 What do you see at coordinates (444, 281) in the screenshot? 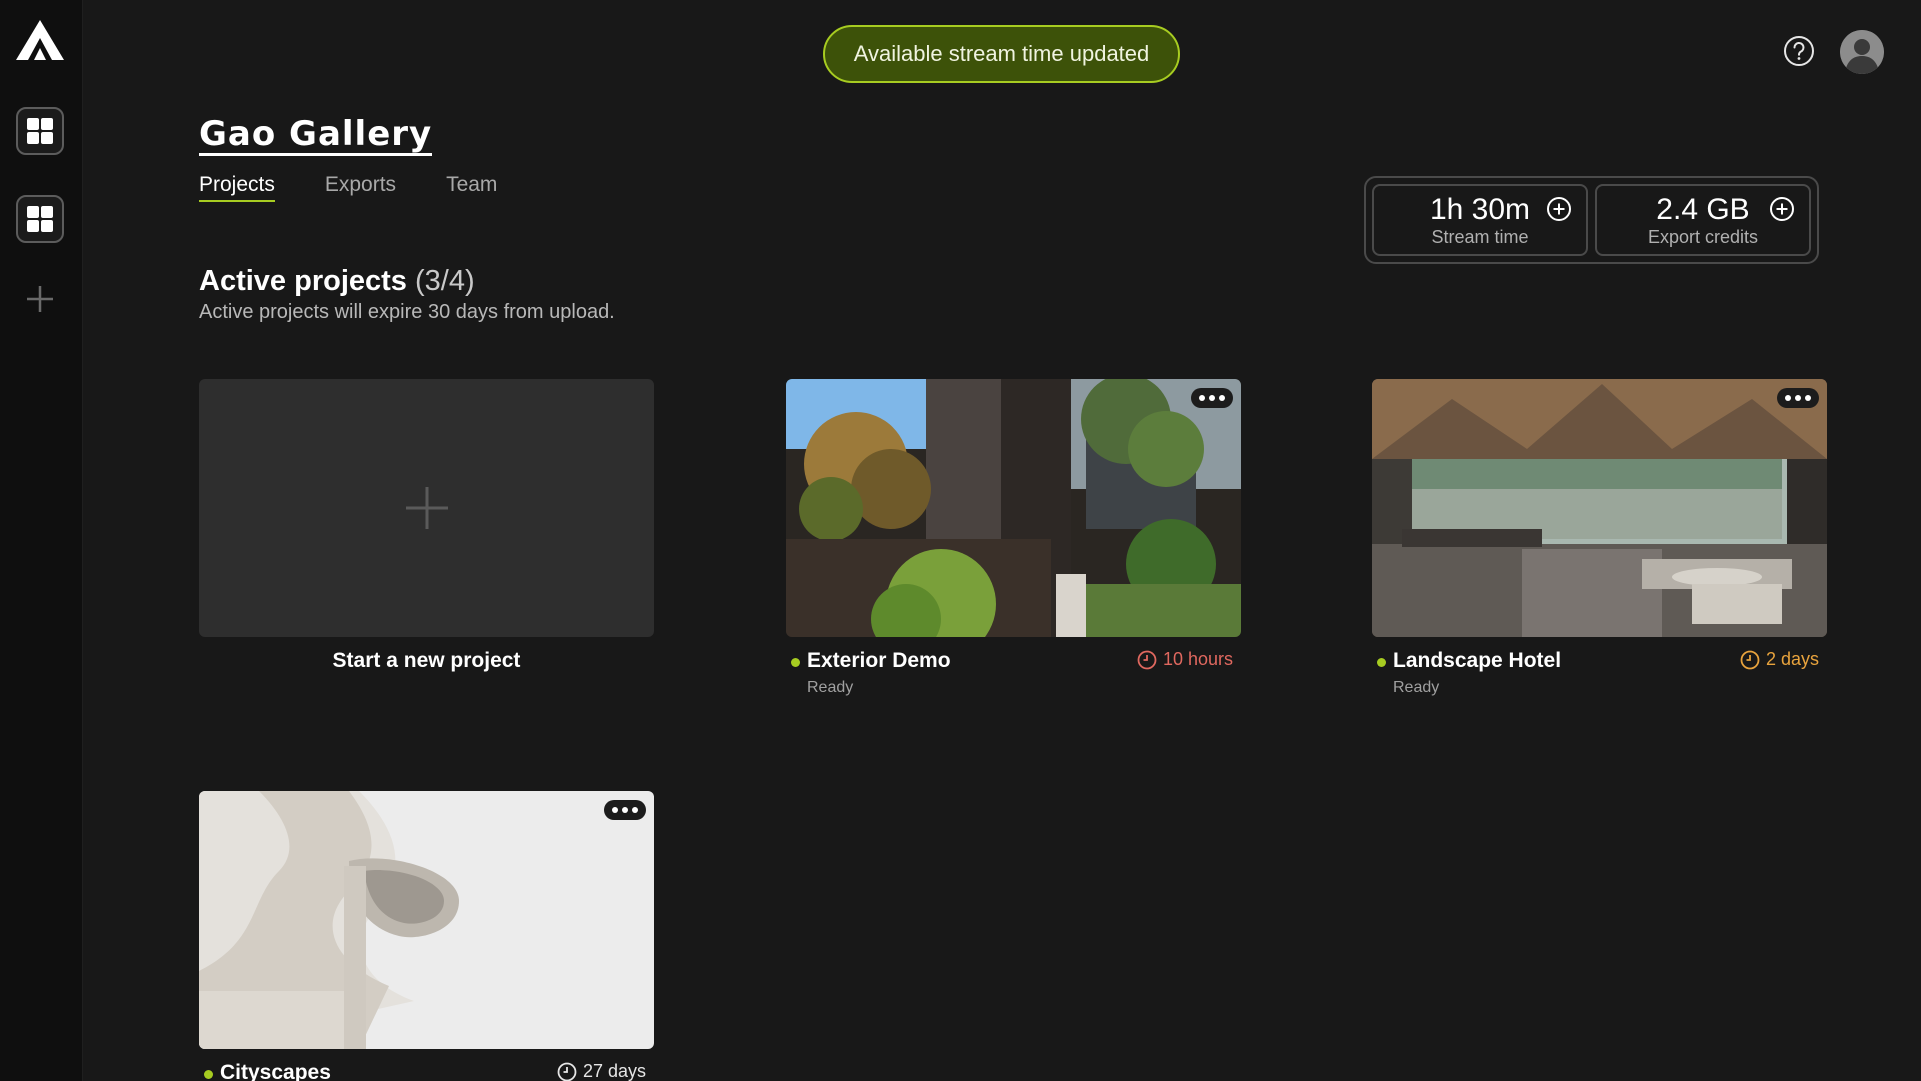
I see `section-count: (3/4)` at bounding box center [444, 281].